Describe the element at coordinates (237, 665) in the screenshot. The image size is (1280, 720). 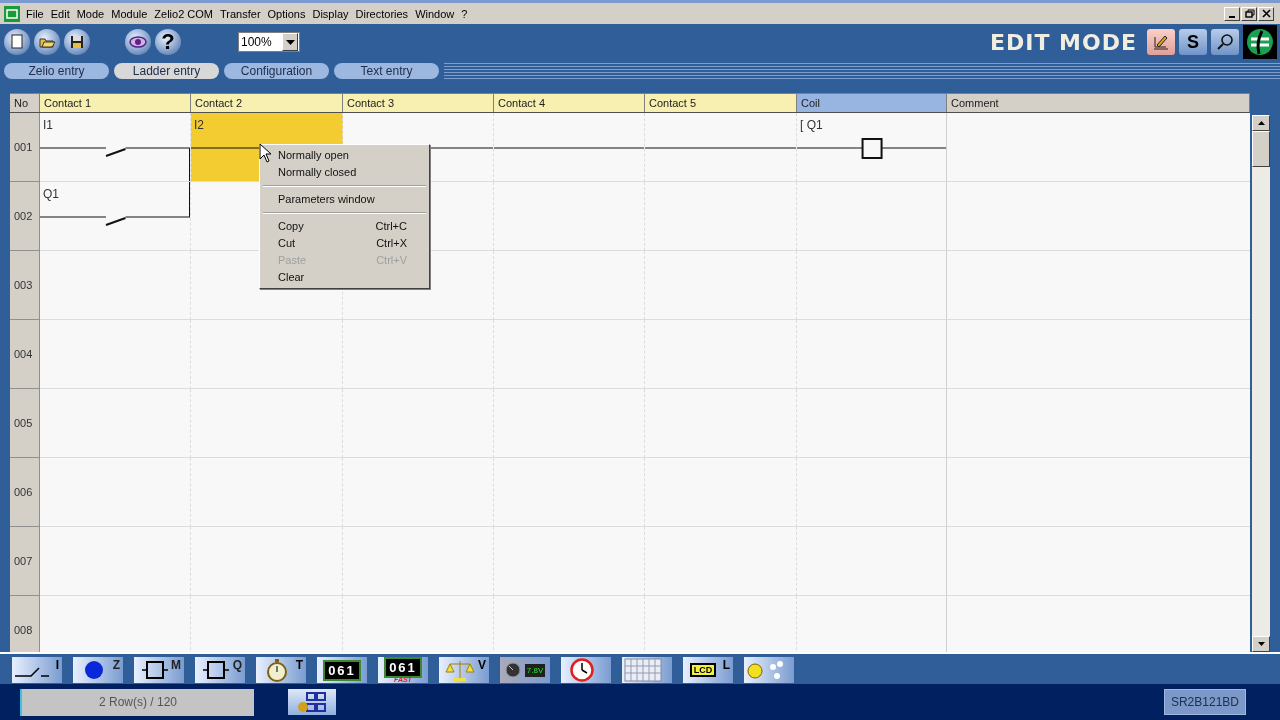
I see `palette-letter: Q` at that location.